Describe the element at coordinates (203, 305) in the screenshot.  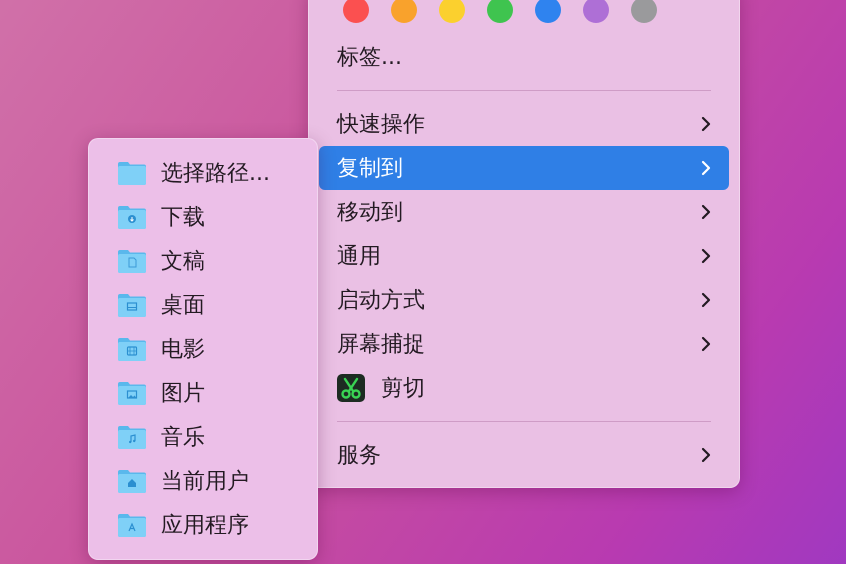
I see `submenu-item: 桌面` at that location.